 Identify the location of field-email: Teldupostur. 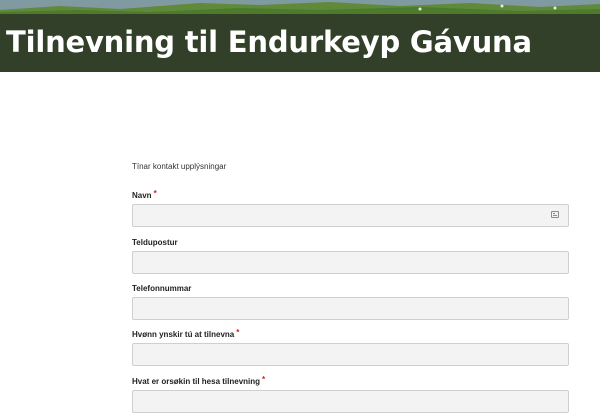
(350, 255).